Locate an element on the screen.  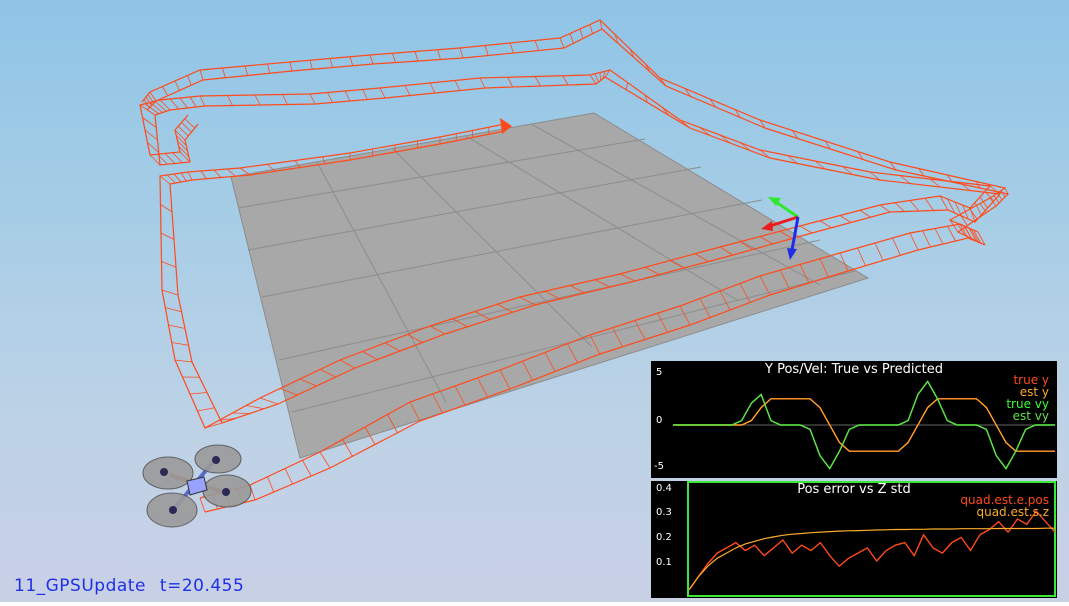
scenario-name: 11_GPSUpdate is located at coordinates (80, 586).